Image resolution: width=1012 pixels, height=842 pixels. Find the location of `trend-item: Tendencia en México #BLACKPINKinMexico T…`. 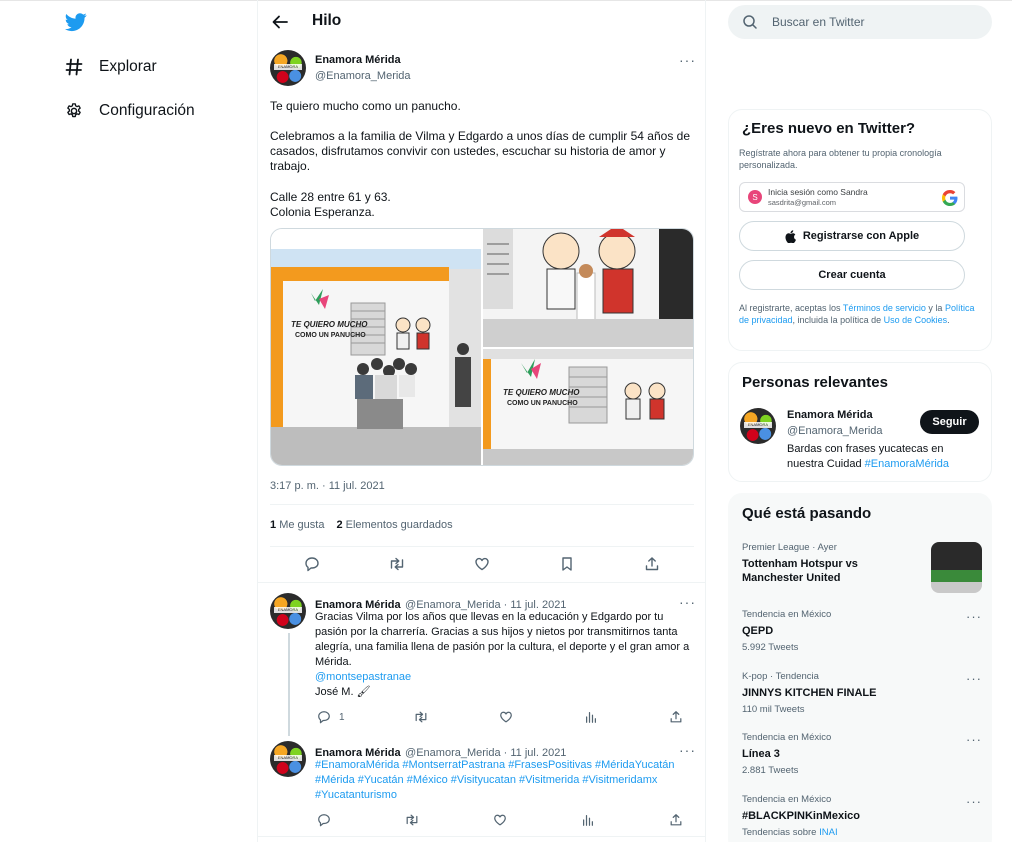

trend-item: Tendencia en México #BLACKPINKinMexico T… is located at coordinates (862, 816).